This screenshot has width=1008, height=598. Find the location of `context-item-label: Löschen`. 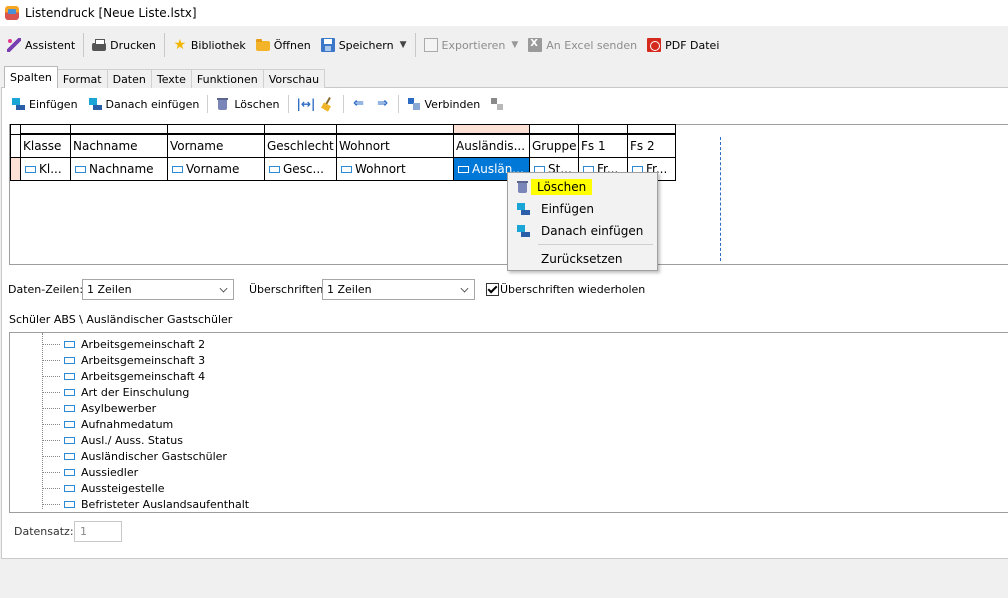

context-item-label: Löschen is located at coordinates (562, 186).